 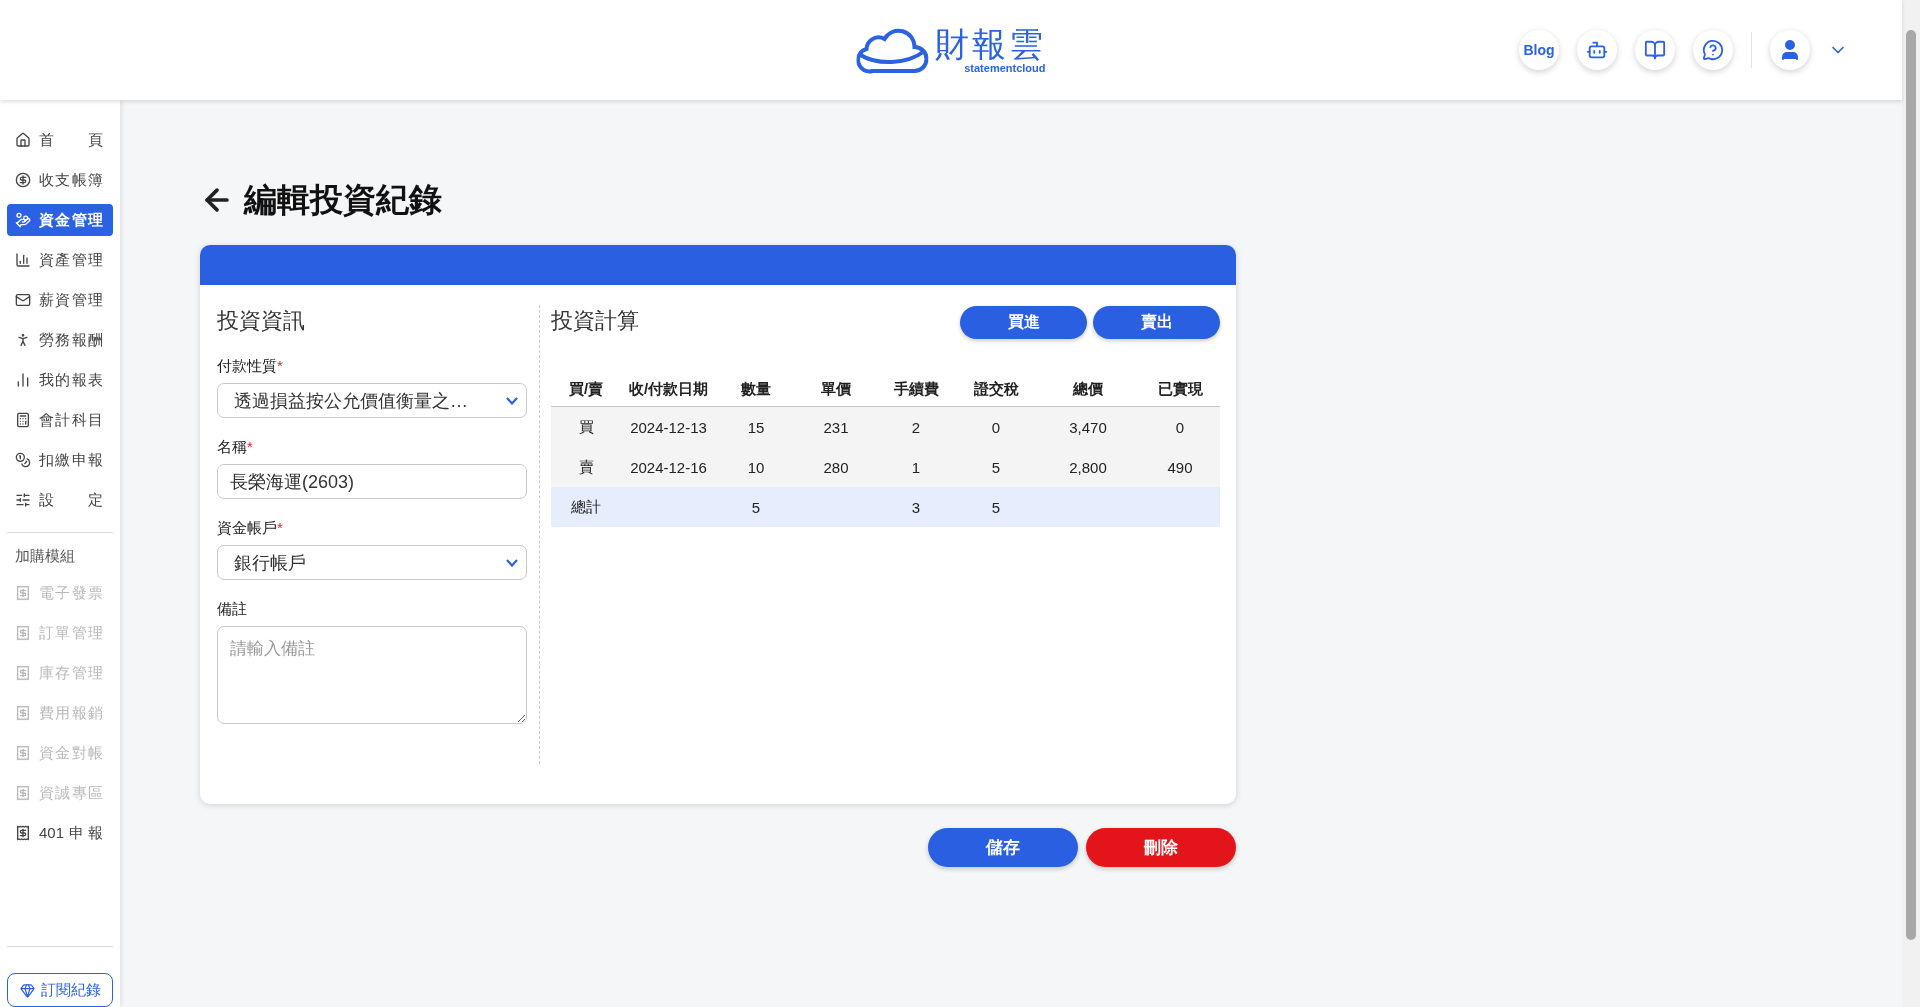 What do you see at coordinates (60, 460) in the screenshot?
I see `sidebar-item: 扣繳申報` at bounding box center [60, 460].